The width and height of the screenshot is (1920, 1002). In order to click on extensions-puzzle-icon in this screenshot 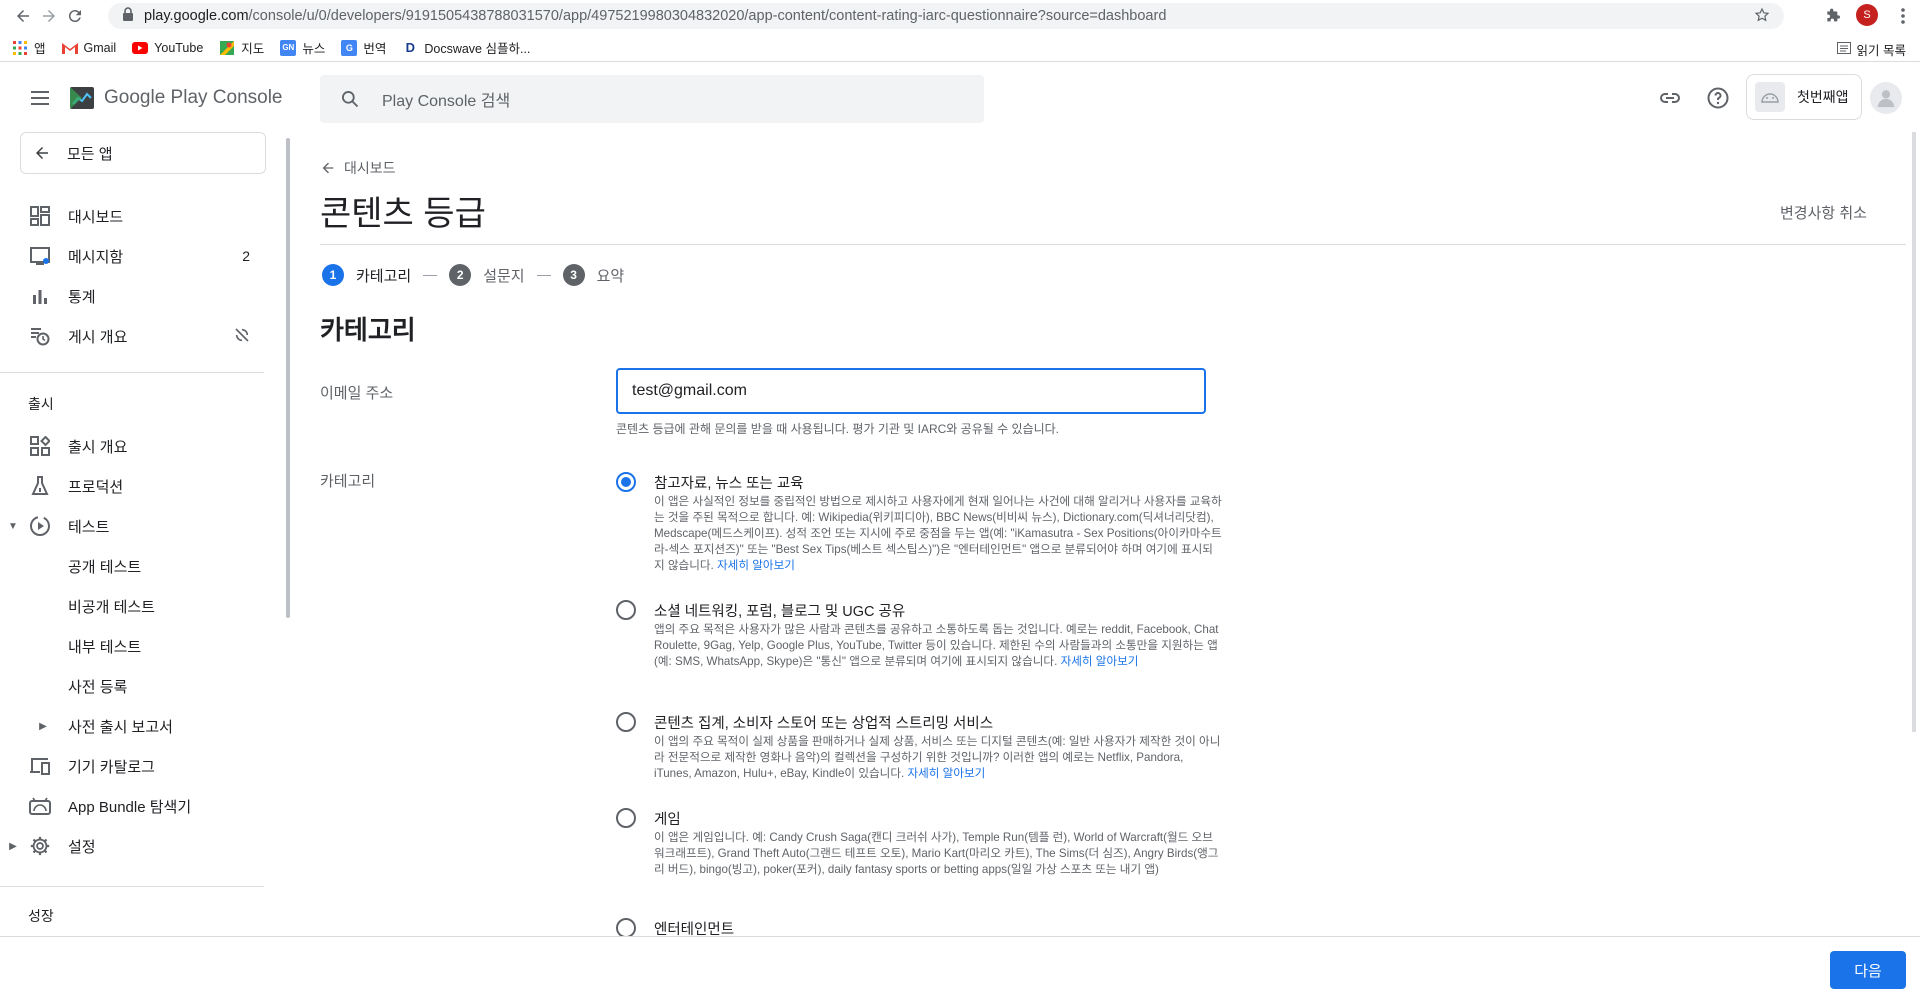, I will do `click(1833, 16)`.